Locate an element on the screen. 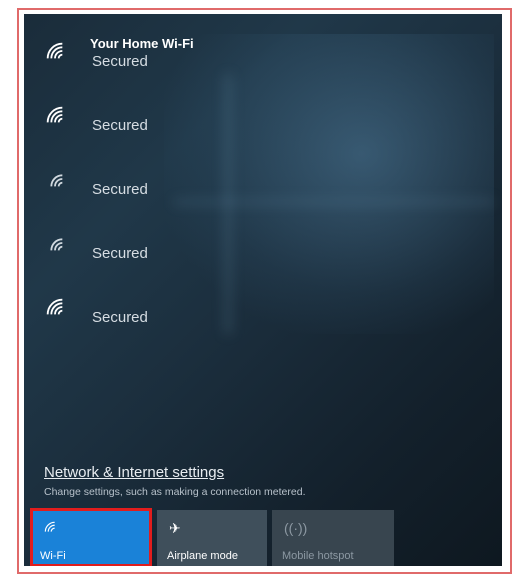 The height and width of the screenshot is (581, 524). mobile-hotspot-button: ((·)) Mobile hotspot is located at coordinates (333, 538).